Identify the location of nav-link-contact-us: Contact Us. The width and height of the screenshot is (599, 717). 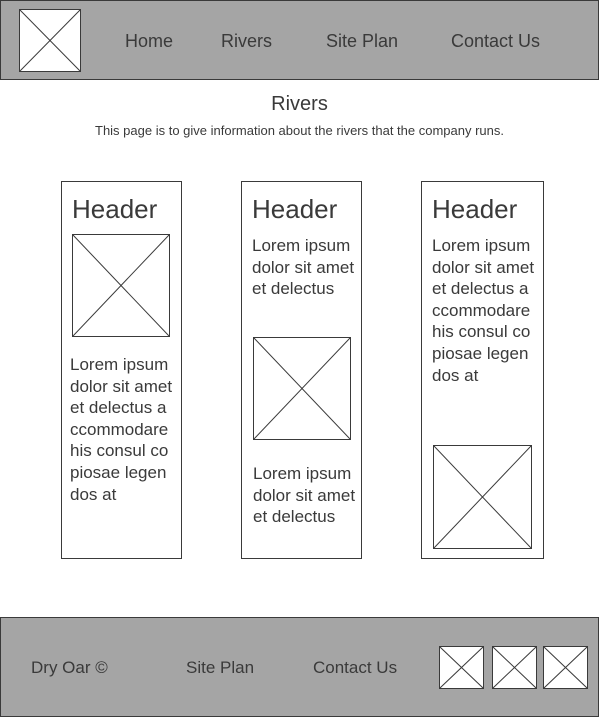
(495, 41).